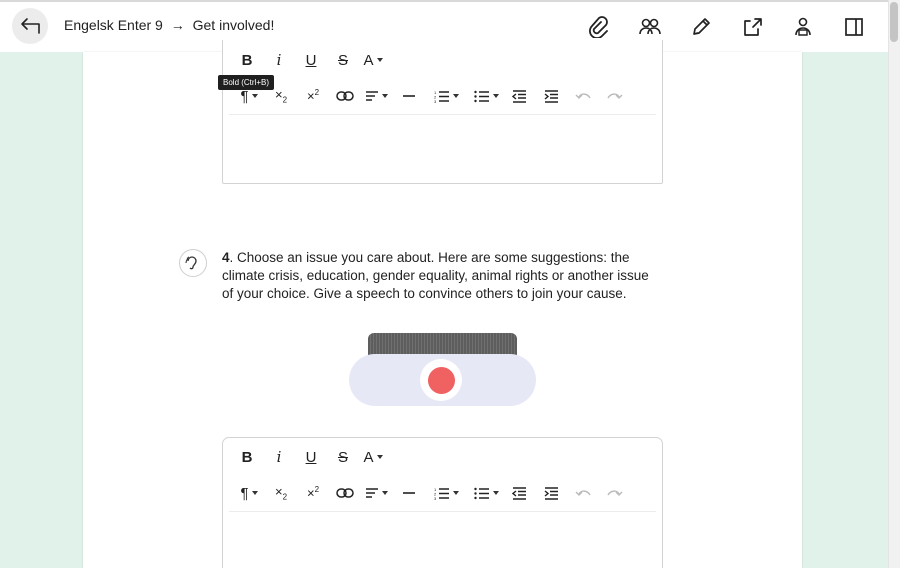  Describe the element at coordinates (246, 82) in the screenshot. I see `bold-tooltip: Bold (Ctrl+B)` at that location.